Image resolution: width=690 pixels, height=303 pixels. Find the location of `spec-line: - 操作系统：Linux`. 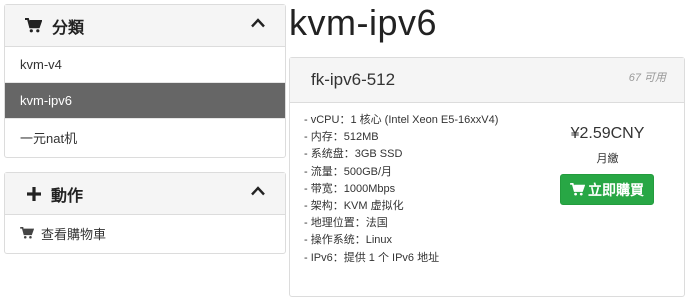

spec-line: - 操作系统：Linux is located at coordinates (348, 240).